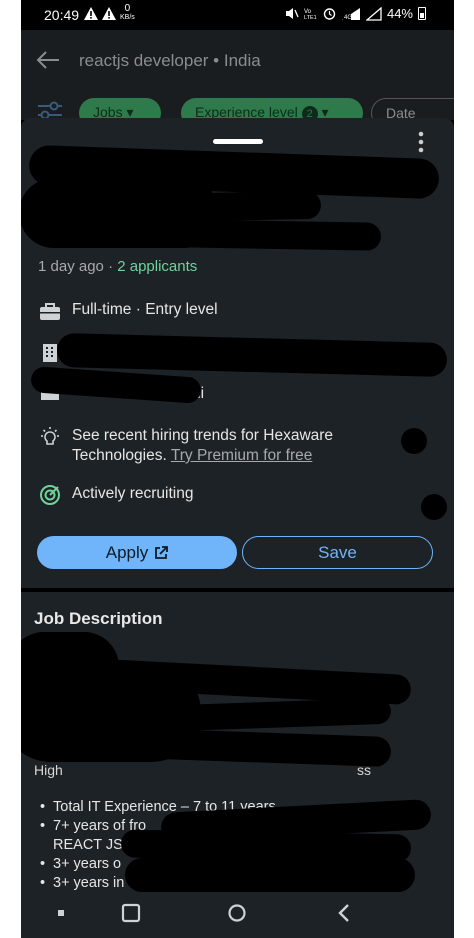 This screenshot has width=474, height=938. I want to click on try-premium-link: Try Premium for free, so click(242, 455).